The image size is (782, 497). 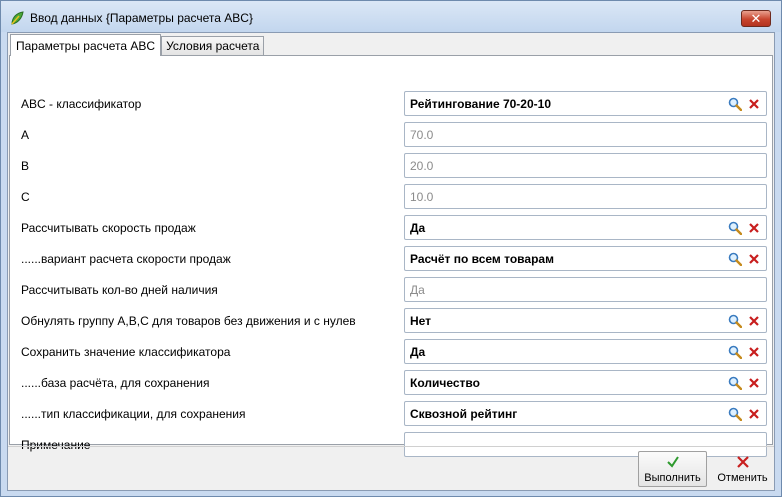 What do you see at coordinates (126, 259) in the screenshot?
I see `field-label: ......вариант расчета скорости продаж` at bounding box center [126, 259].